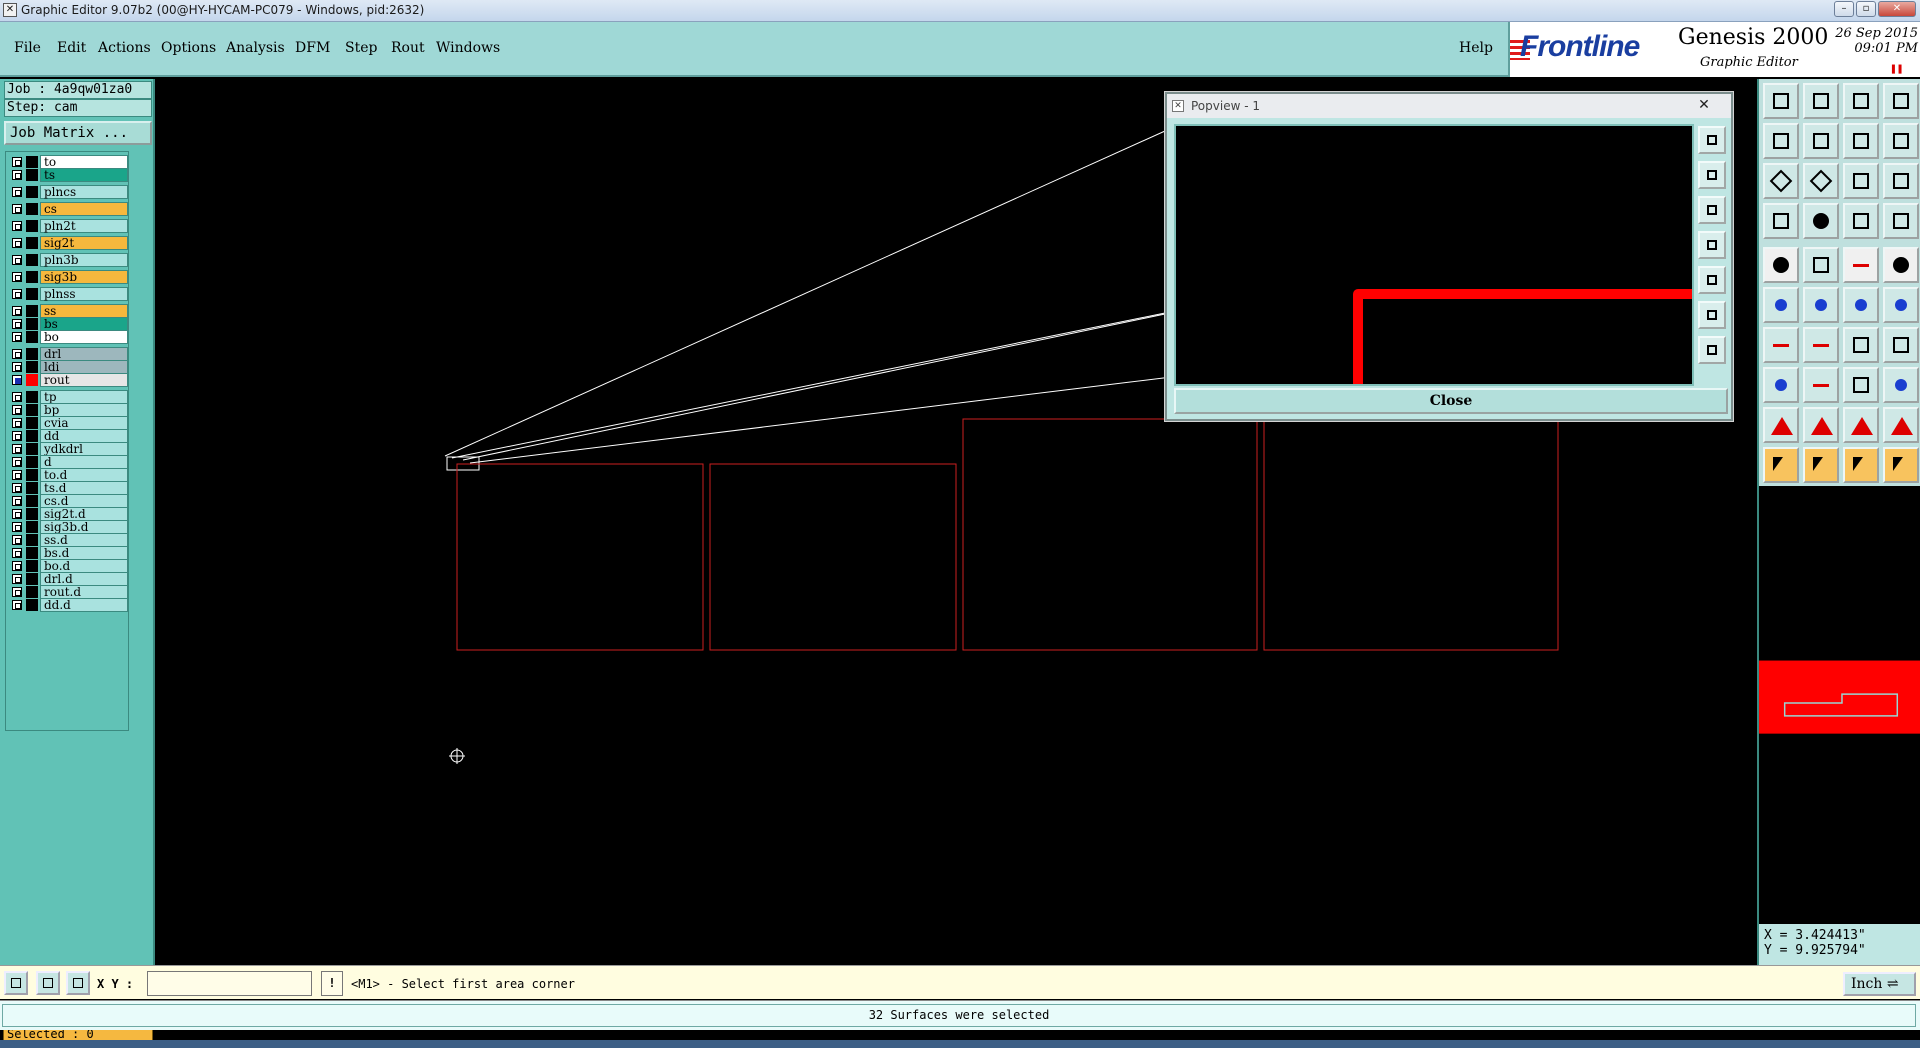  I want to click on layer-row-plnss: plnss, so click(68, 294).